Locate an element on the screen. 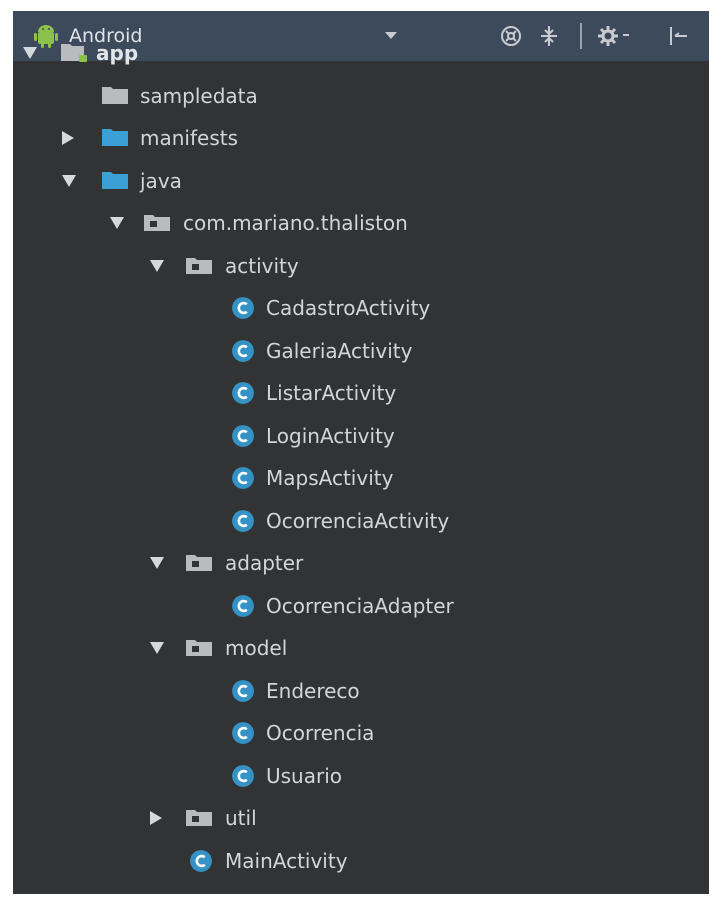  tree-item-util: util is located at coordinates (361, 818).